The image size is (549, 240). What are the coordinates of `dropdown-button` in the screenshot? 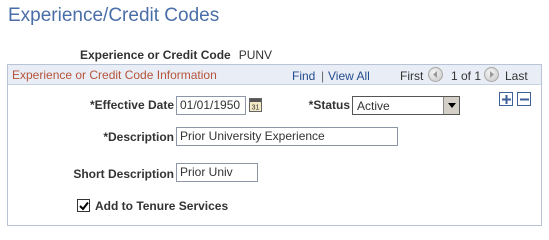 It's located at (451, 105).